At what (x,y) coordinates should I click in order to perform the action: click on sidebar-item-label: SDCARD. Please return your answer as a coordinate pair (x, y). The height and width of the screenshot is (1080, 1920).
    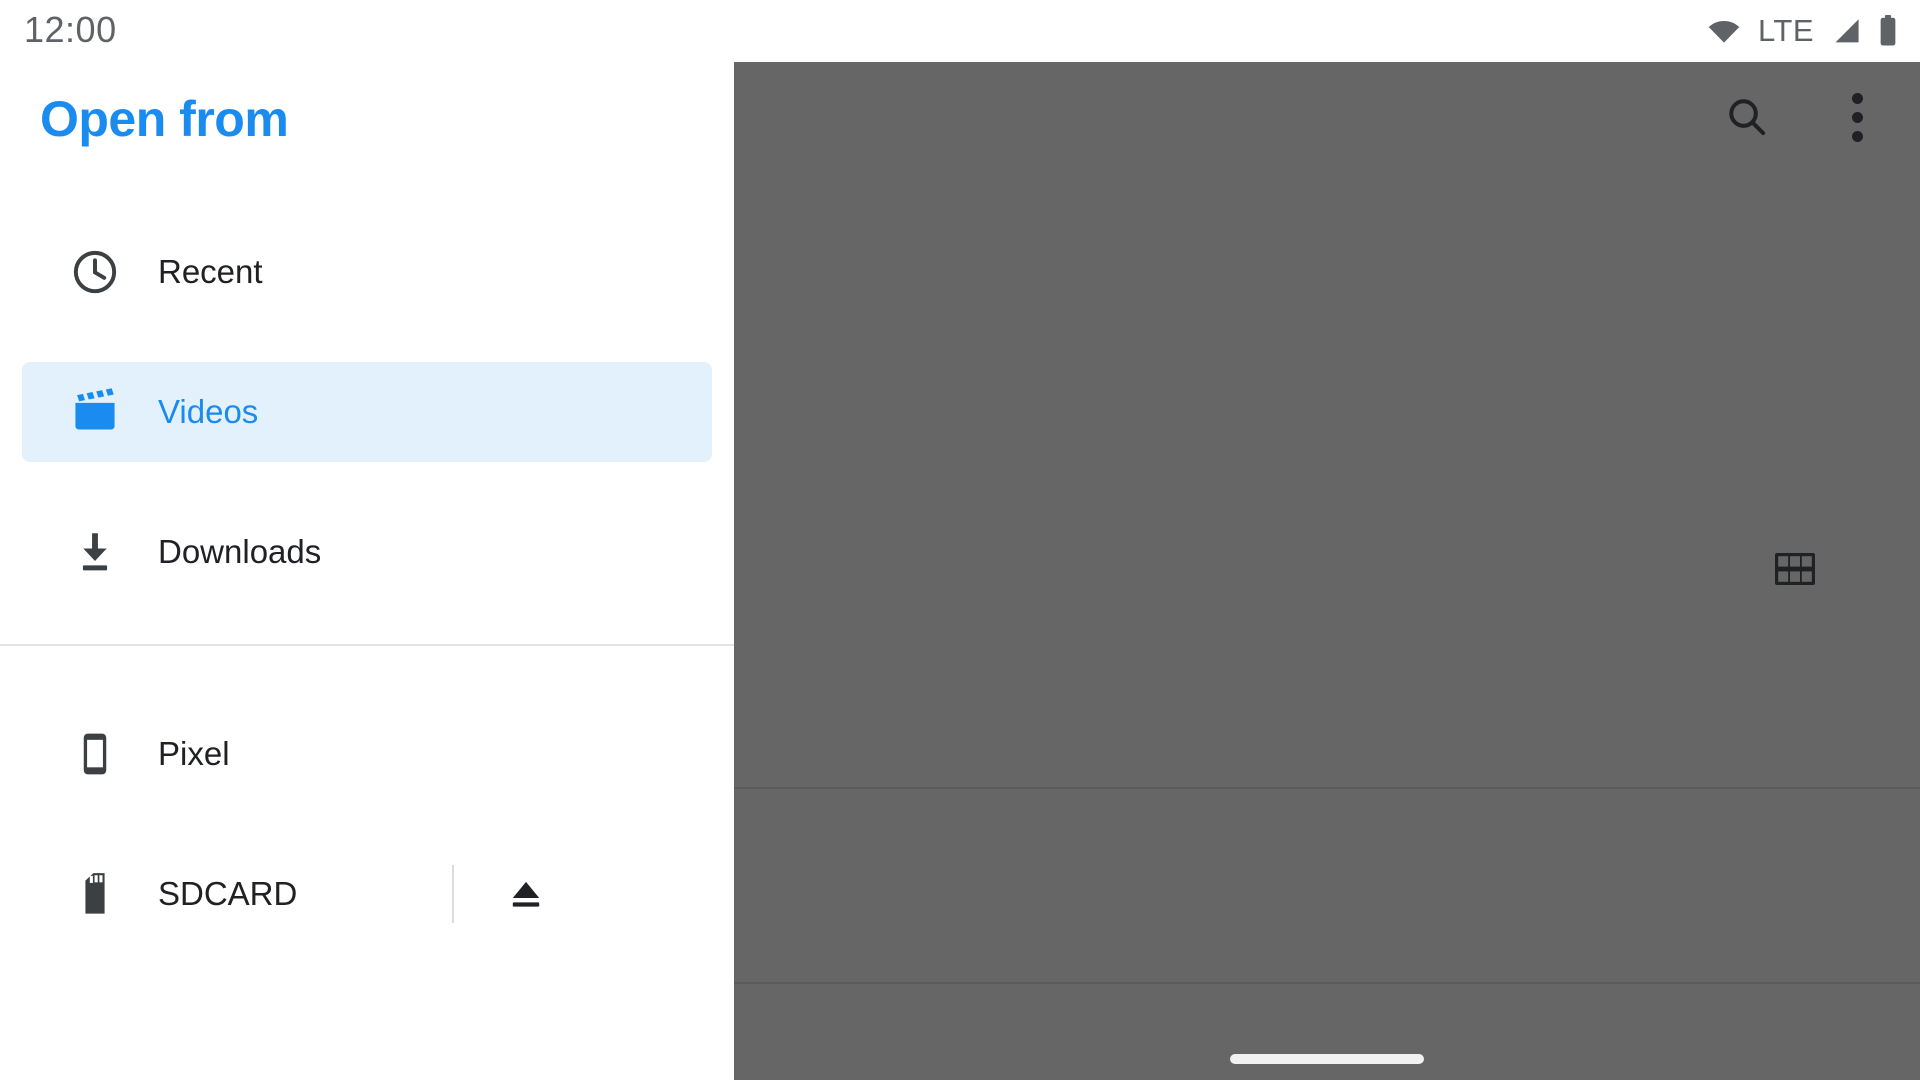
    Looking at the image, I should click on (228, 893).